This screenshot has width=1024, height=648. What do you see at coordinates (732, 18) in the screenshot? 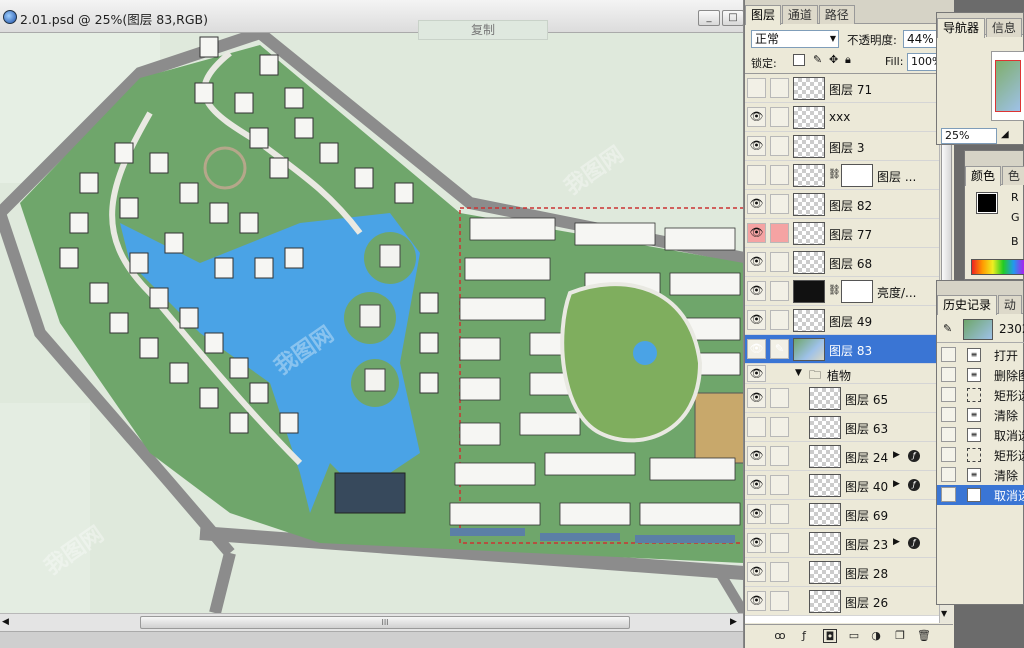
I see `restore-button: □` at bounding box center [732, 18].